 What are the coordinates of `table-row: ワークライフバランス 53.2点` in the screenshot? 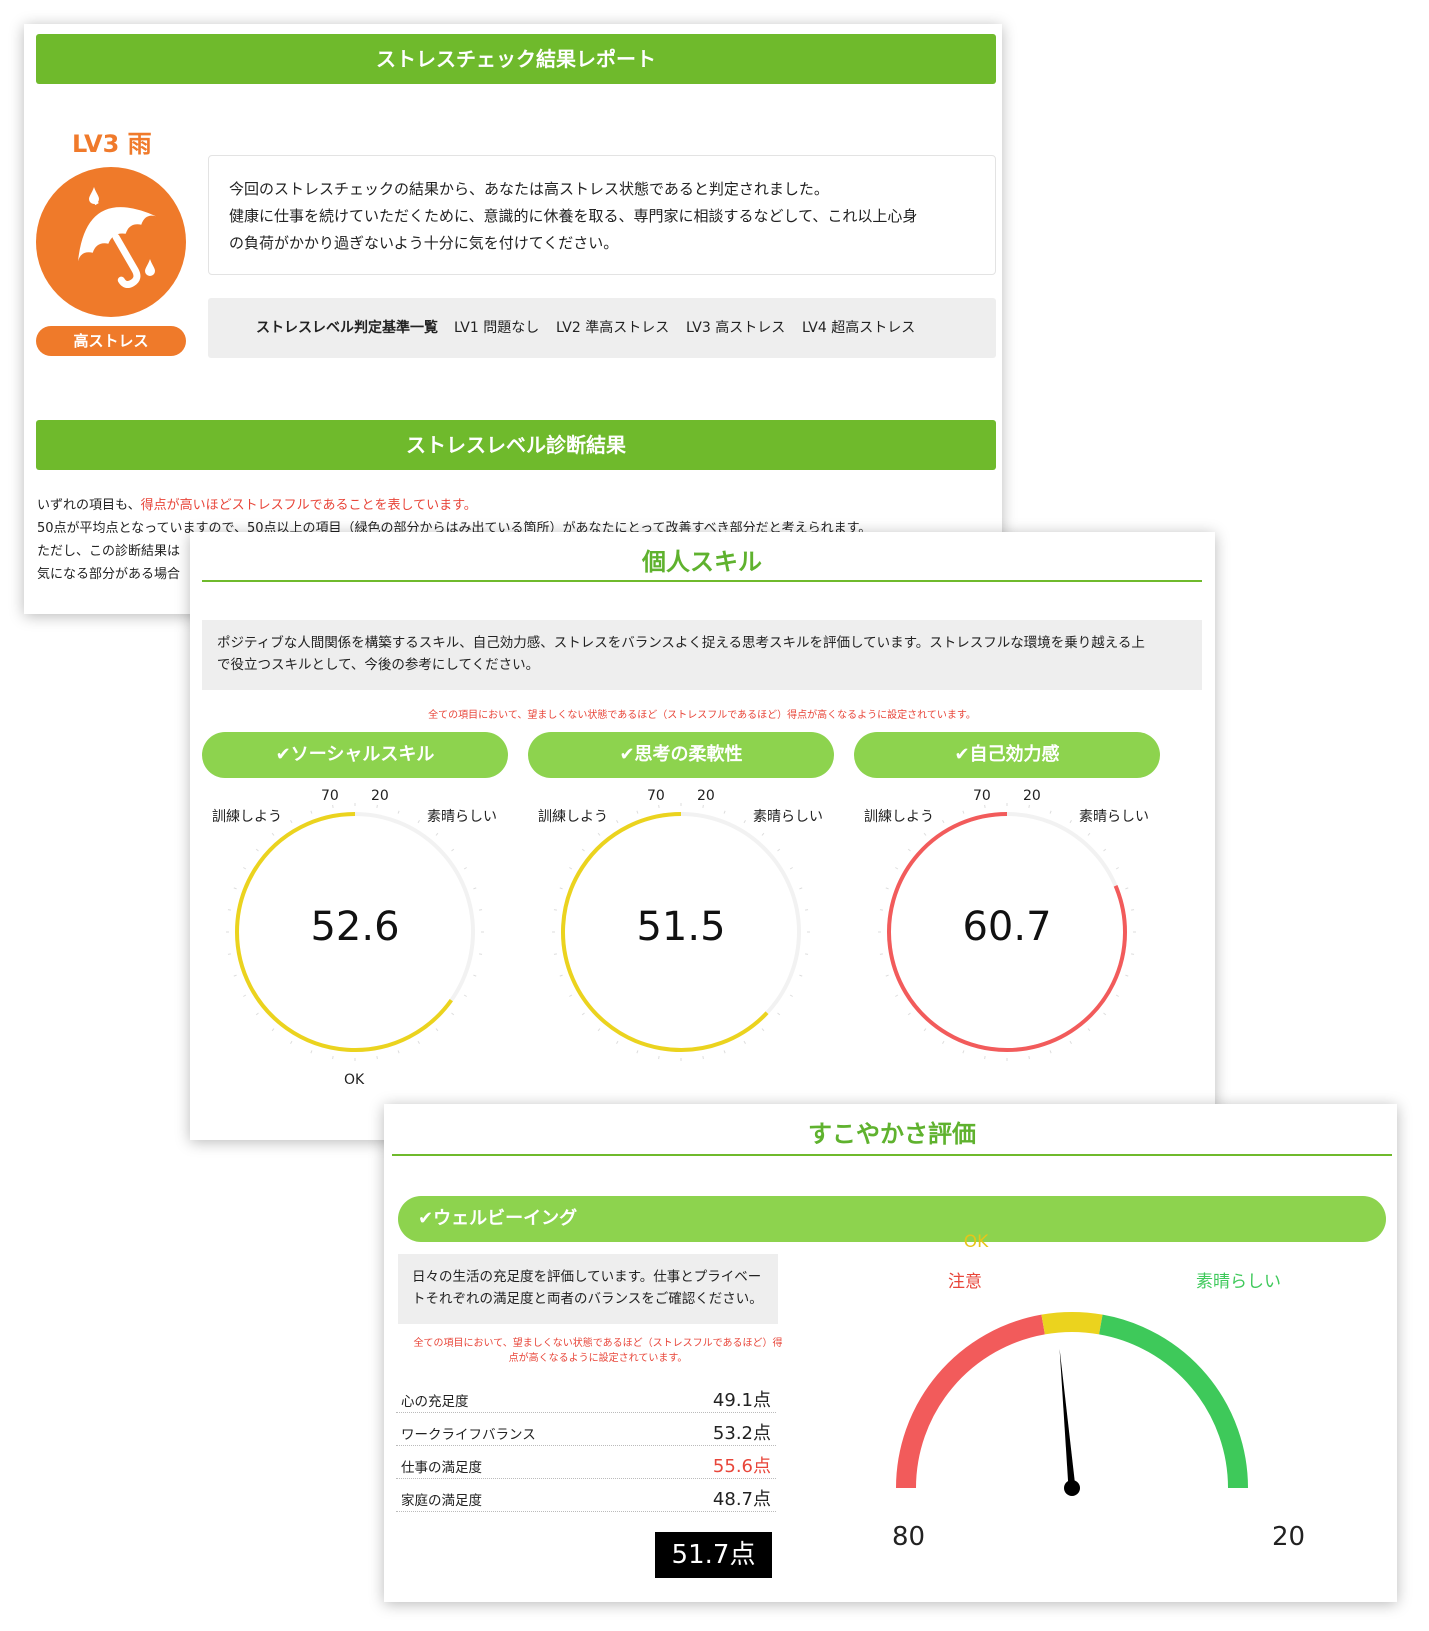 It's located at (586, 1429).